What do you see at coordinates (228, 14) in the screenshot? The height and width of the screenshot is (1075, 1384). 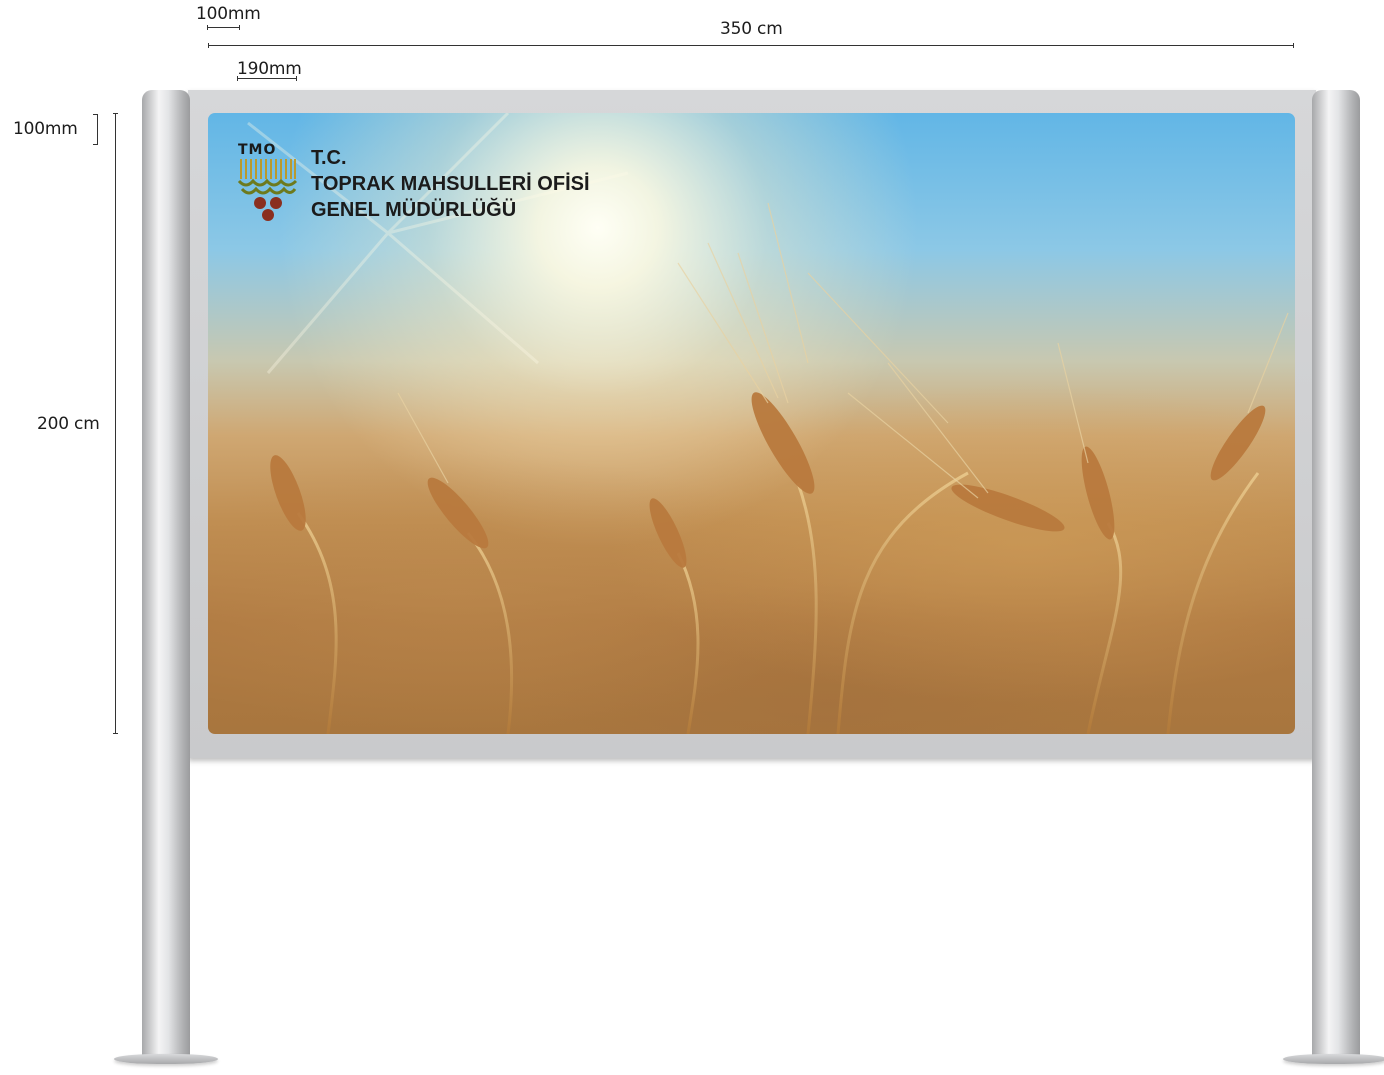 I see `dim-label-top-100mm: 100mm` at bounding box center [228, 14].